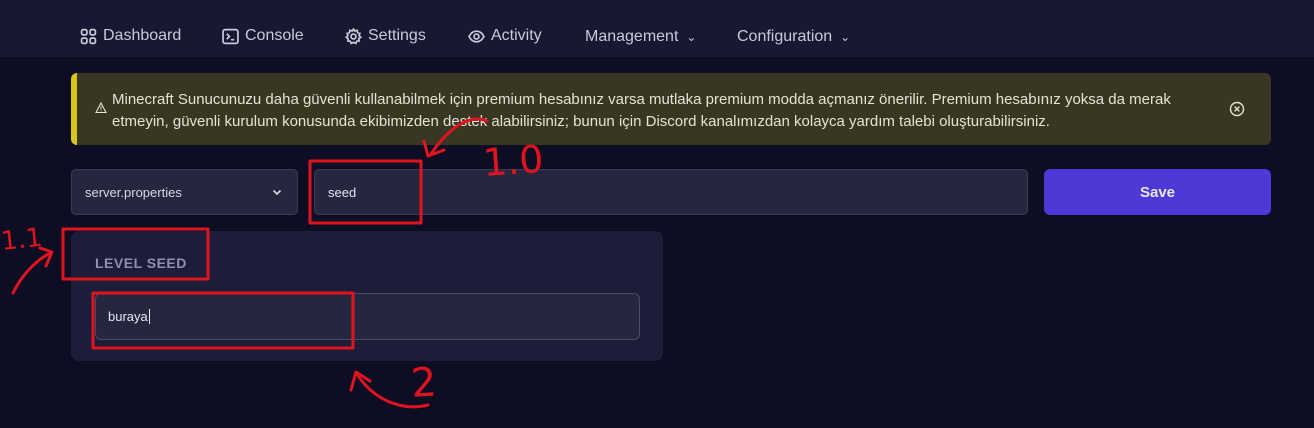 The height and width of the screenshot is (428, 1314). I want to click on nav-dashboard: Dashboard, so click(130, 36).